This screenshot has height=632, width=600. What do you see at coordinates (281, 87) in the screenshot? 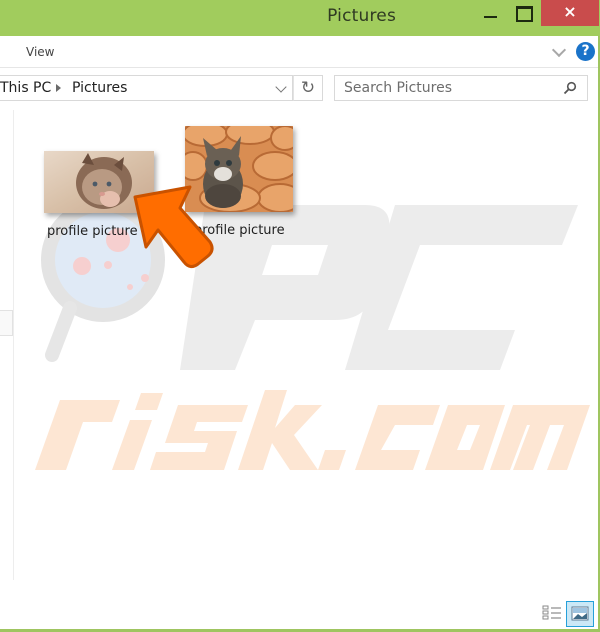
I see `chevron-down-icon` at bounding box center [281, 87].